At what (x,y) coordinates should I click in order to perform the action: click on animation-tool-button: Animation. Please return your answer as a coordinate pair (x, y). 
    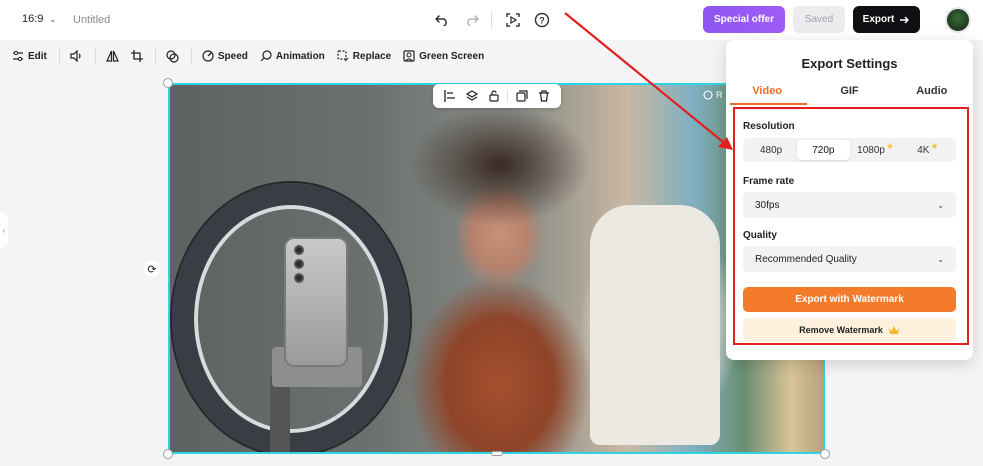
    Looking at the image, I should click on (292, 56).